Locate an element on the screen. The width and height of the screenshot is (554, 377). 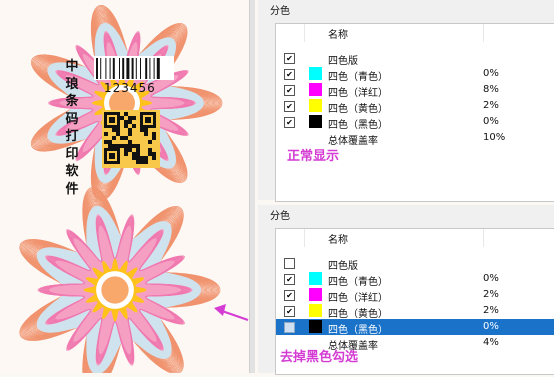
arrow-icon is located at coordinates (231, 312).